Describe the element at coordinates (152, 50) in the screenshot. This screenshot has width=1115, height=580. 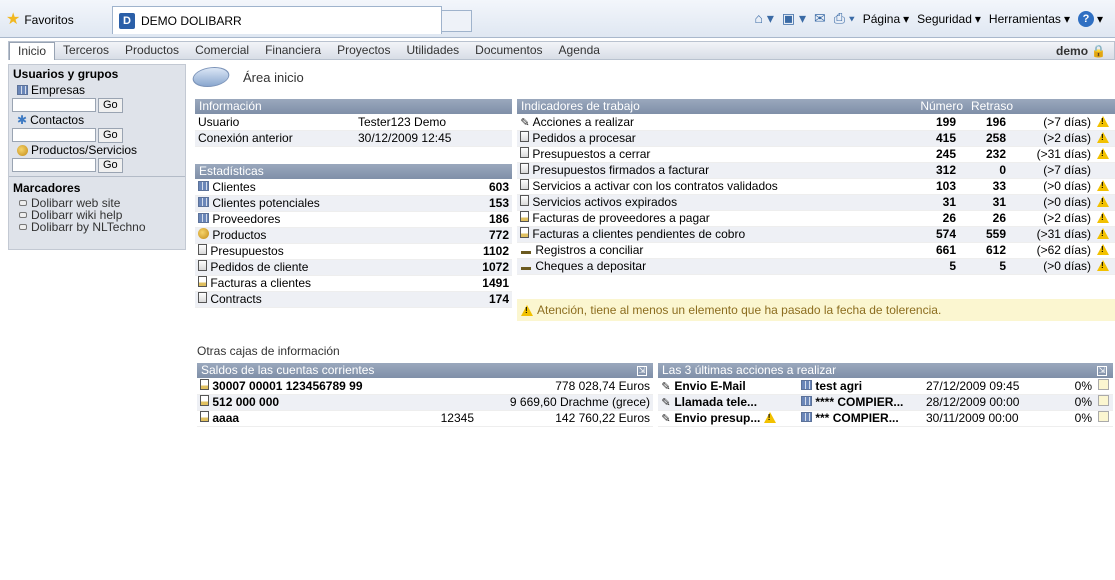
I see `menu-productos: Productos` at that location.